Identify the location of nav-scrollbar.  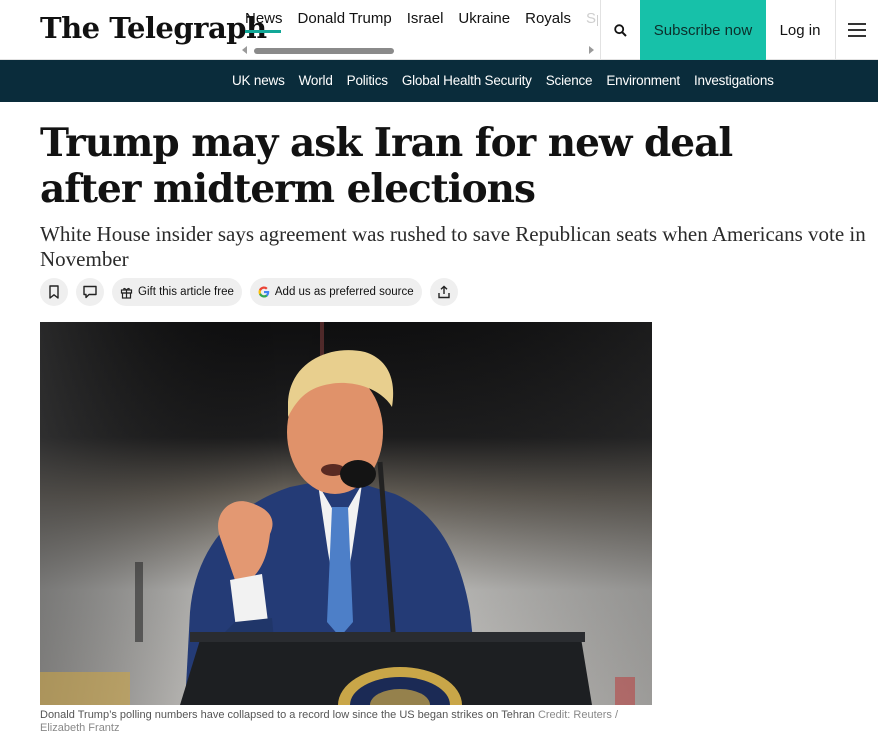
(418, 51).